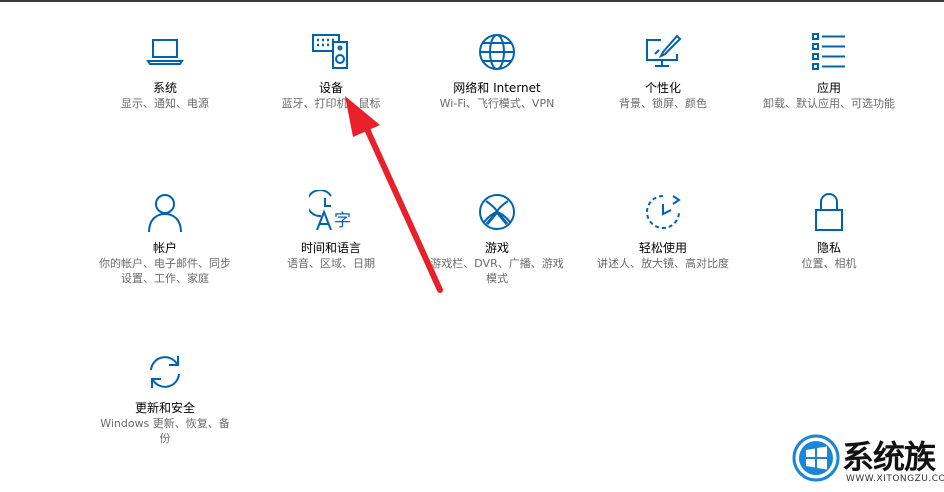 The width and height of the screenshot is (944, 492). What do you see at coordinates (165, 212) in the screenshot?
I see `person-icon` at bounding box center [165, 212].